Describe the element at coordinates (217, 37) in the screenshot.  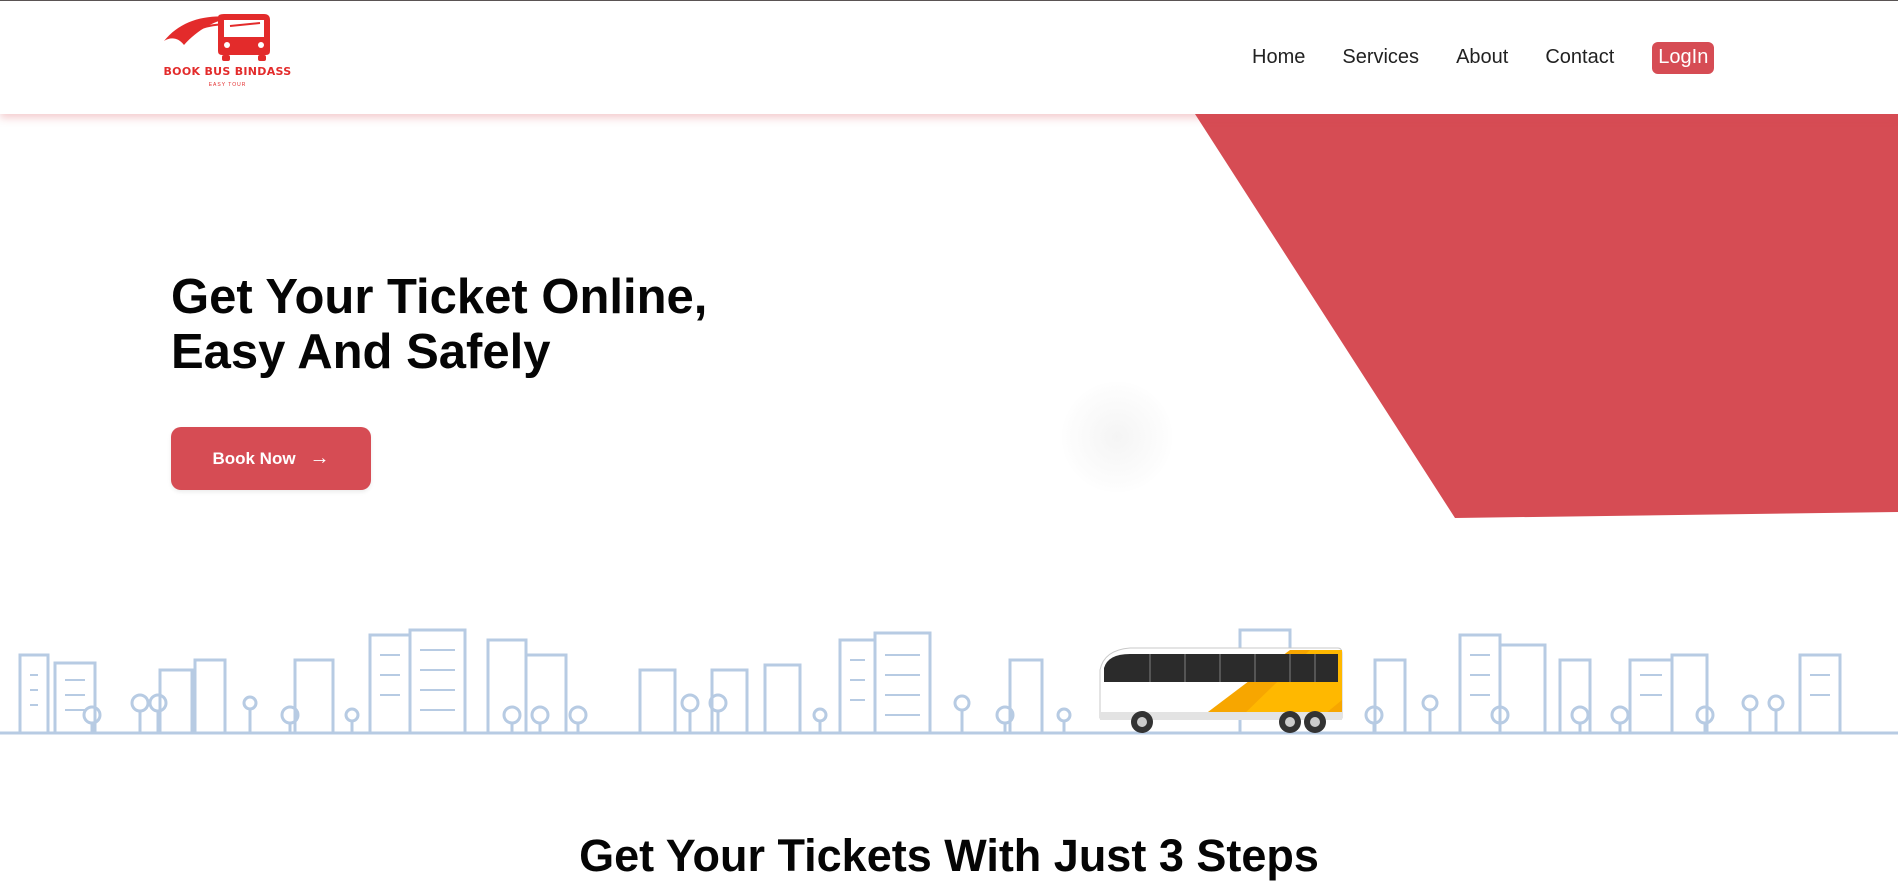
I see `bus-logo-icon` at that location.